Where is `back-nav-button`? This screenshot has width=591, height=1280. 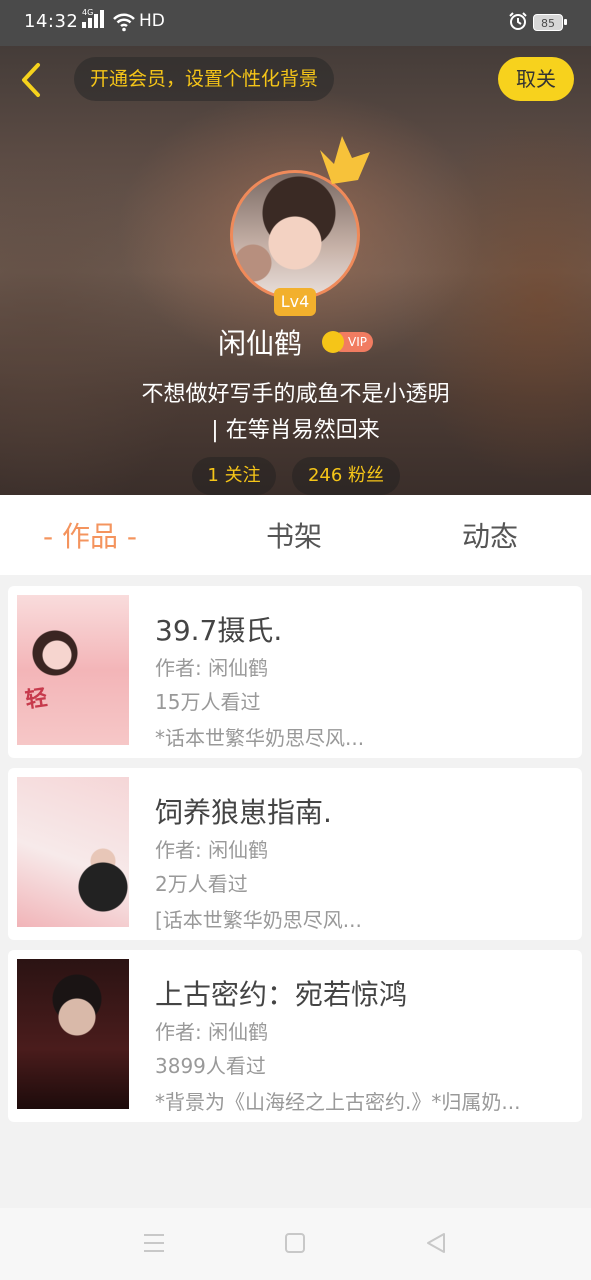 back-nav-button is located at coordinates (436, 1245).